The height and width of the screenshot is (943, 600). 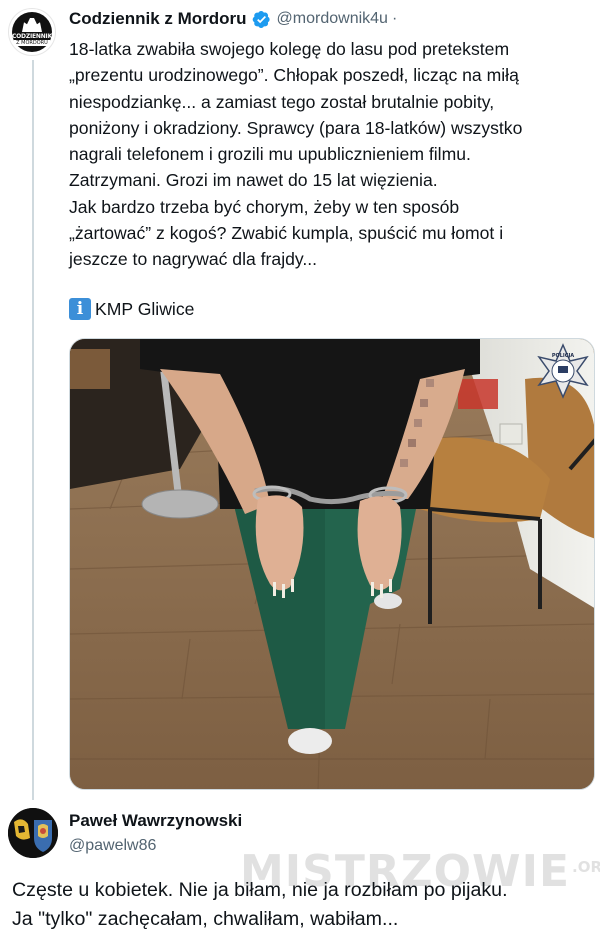 What do you see at coordinates (563, 356) in the screenshot?
I see `badge-label: POLICJA` at bounding box center [563, 356].